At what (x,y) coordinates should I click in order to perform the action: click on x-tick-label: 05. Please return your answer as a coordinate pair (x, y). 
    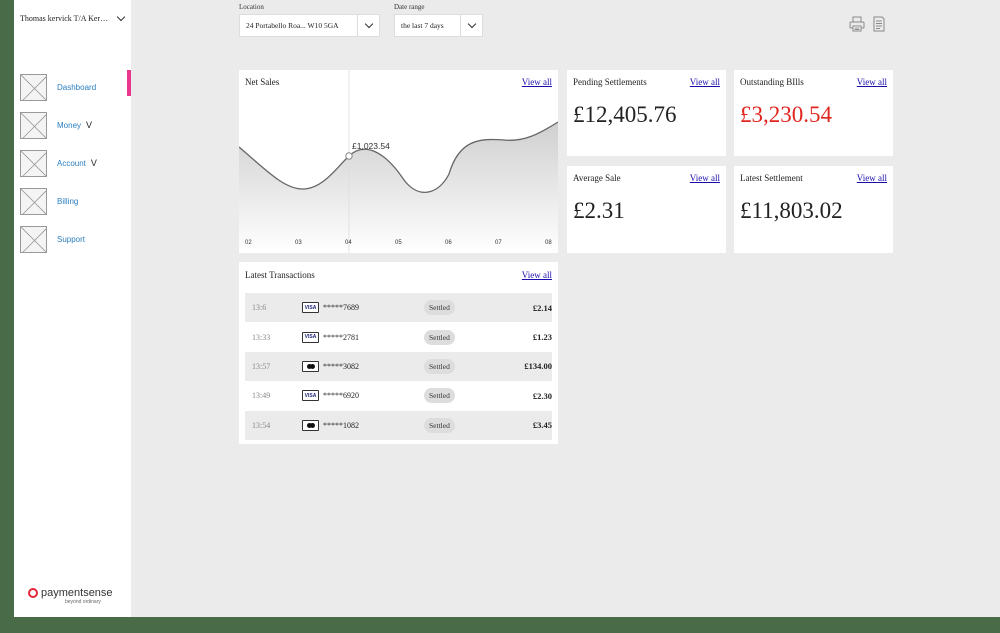
    Looking at the image, I should click on (398, 243).